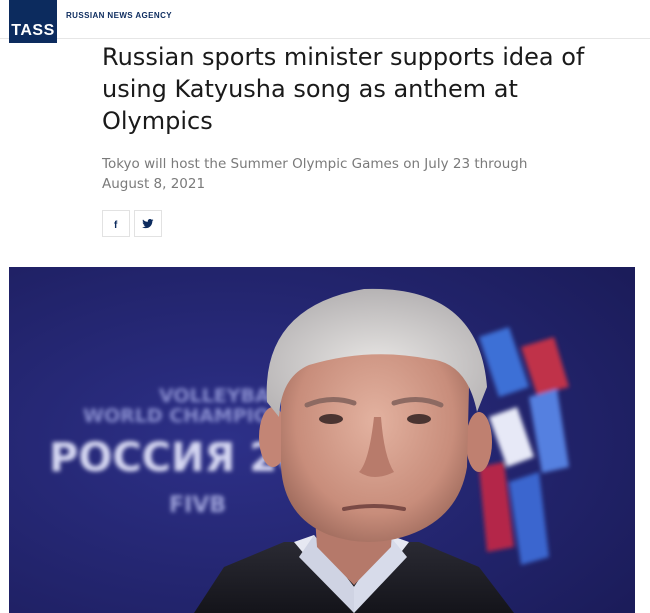 The height and width of the screenshot is (613, 650). Describe the element at coordinates (325, 21) in the screenshot. I see `top-bar: TASS RUSSIAN NEWS AGENCY` at that location.